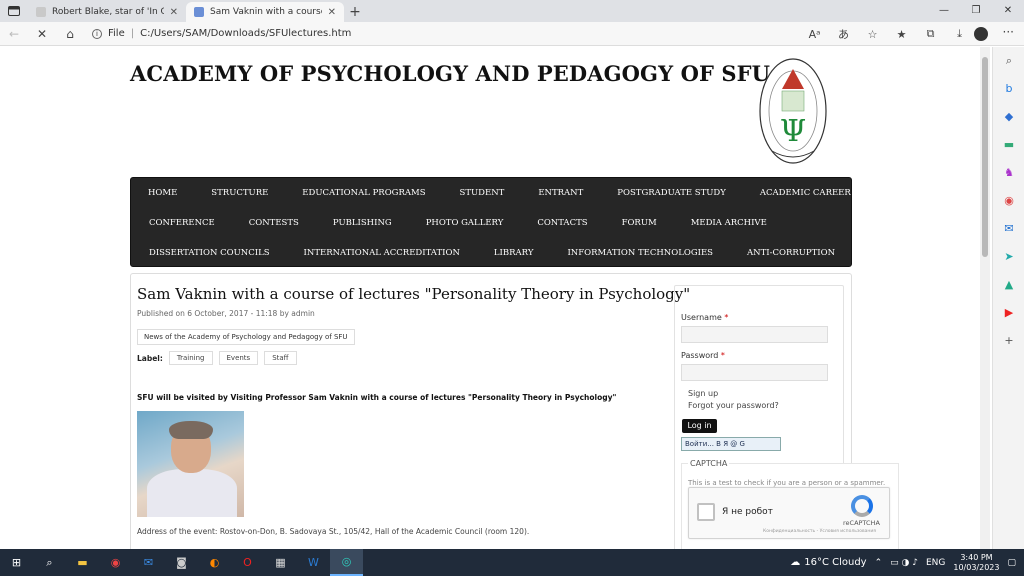  What do you see at coordinates (346, 562) in the screenshot?
I see `edge-icon: ◎` at bounding box center [346, 562].